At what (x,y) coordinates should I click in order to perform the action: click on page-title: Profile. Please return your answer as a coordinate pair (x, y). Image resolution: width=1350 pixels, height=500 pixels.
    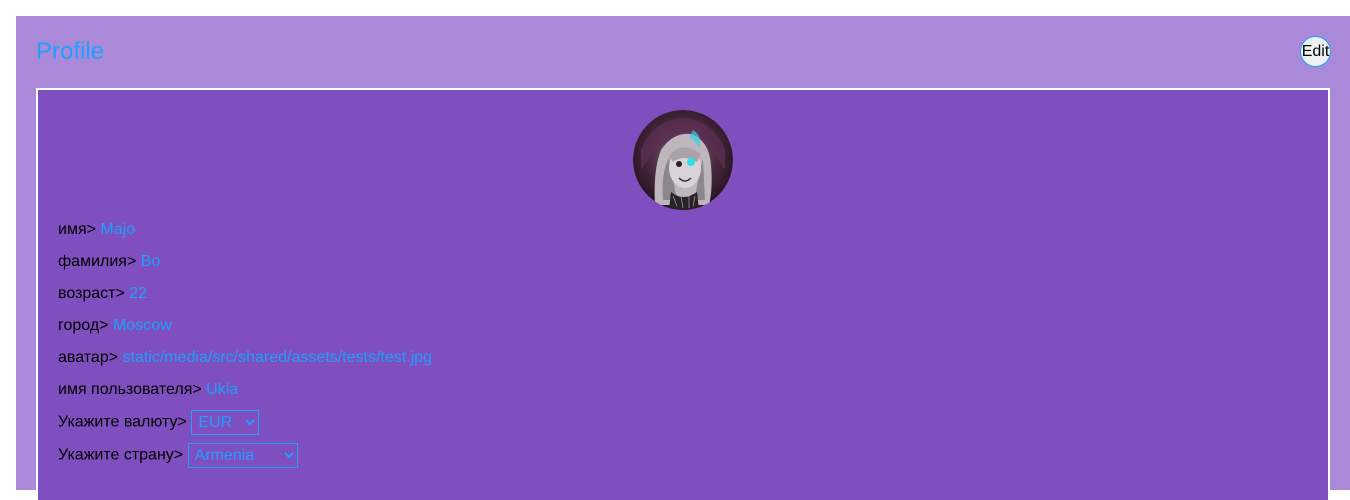
    Looking at the image, I should click on (70, 51).